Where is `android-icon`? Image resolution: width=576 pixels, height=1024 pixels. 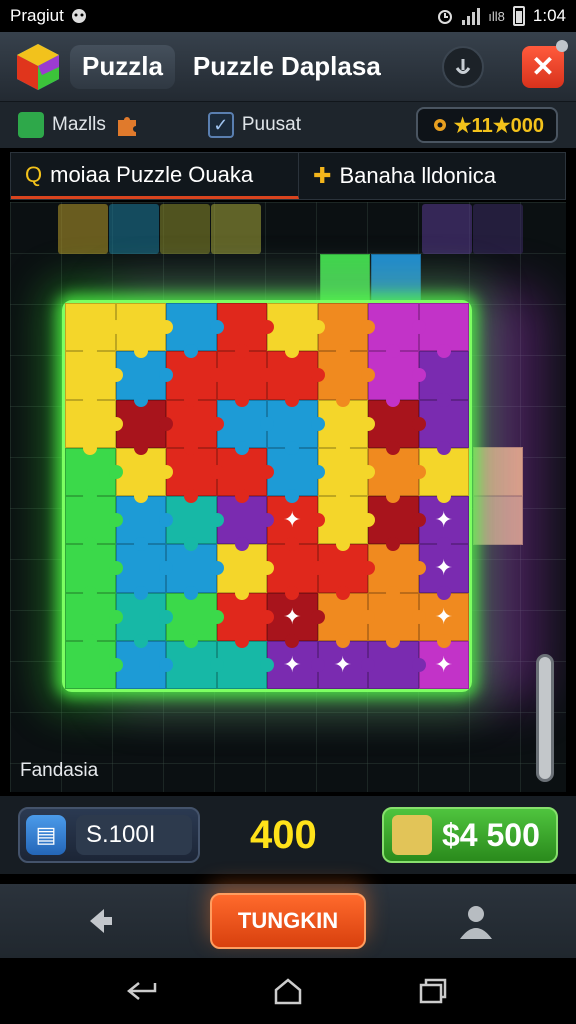 android-icon is located at coordinates (79, 16).